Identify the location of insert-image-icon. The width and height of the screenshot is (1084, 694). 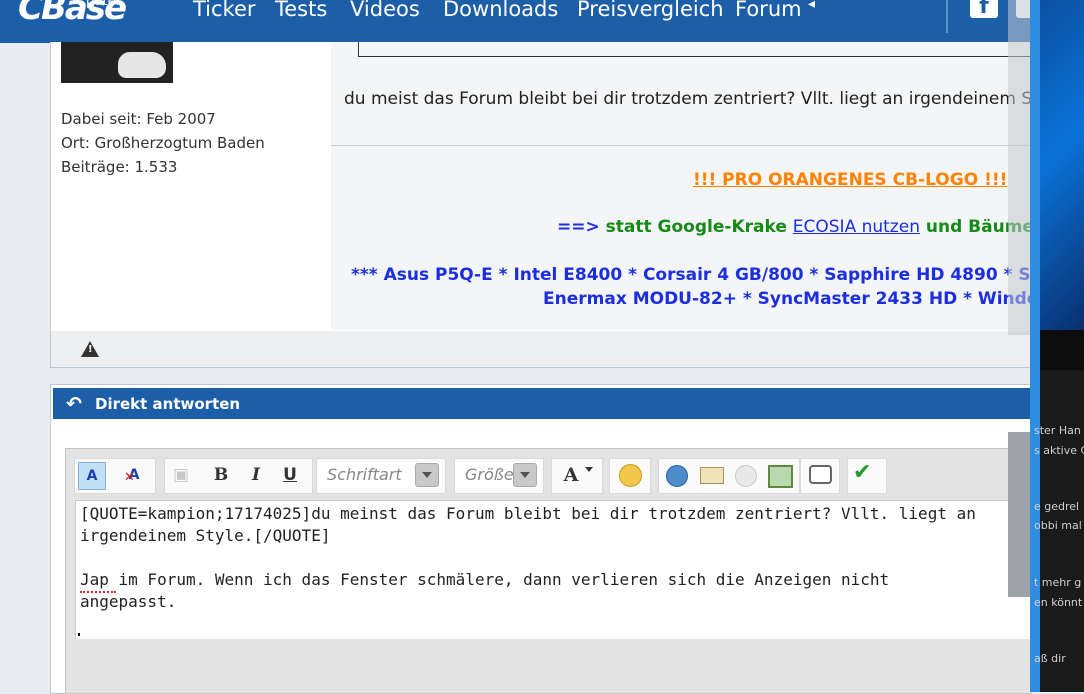
(746, 476).